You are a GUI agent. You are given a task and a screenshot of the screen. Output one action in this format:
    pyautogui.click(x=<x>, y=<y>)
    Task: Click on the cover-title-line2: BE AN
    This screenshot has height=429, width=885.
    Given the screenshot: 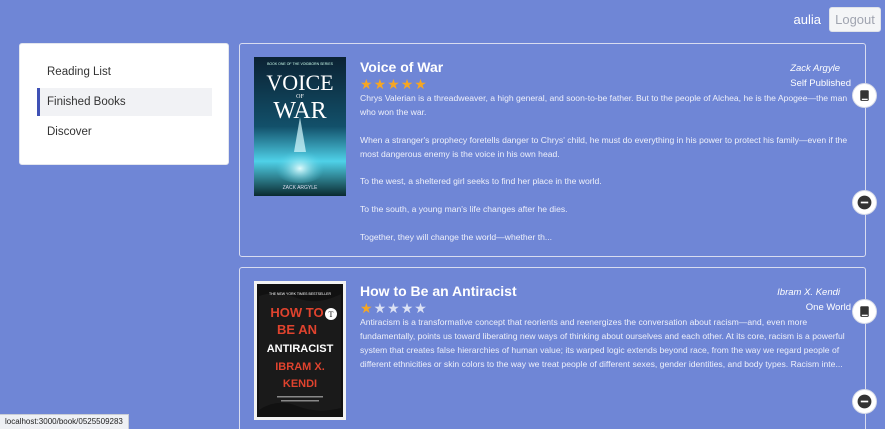 What is the action you would take?
    pyautogui.click(x=297, y=329)
    